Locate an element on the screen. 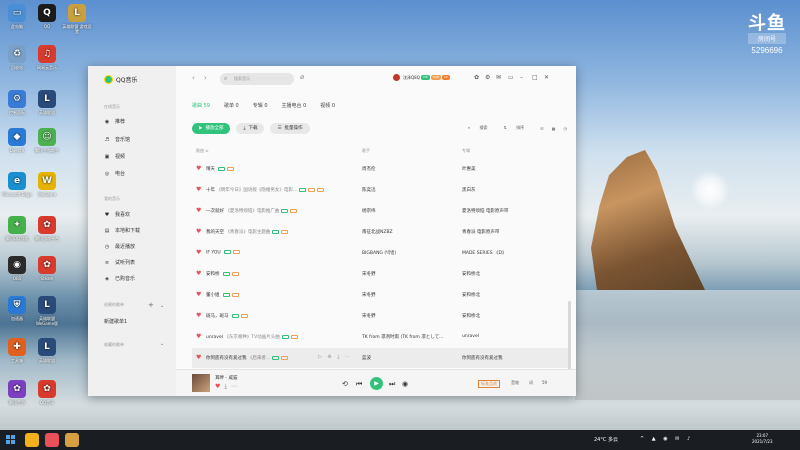 This screenshot has width=800, height=450. mail-icon: ✉ is located at coordinates (498, 77).